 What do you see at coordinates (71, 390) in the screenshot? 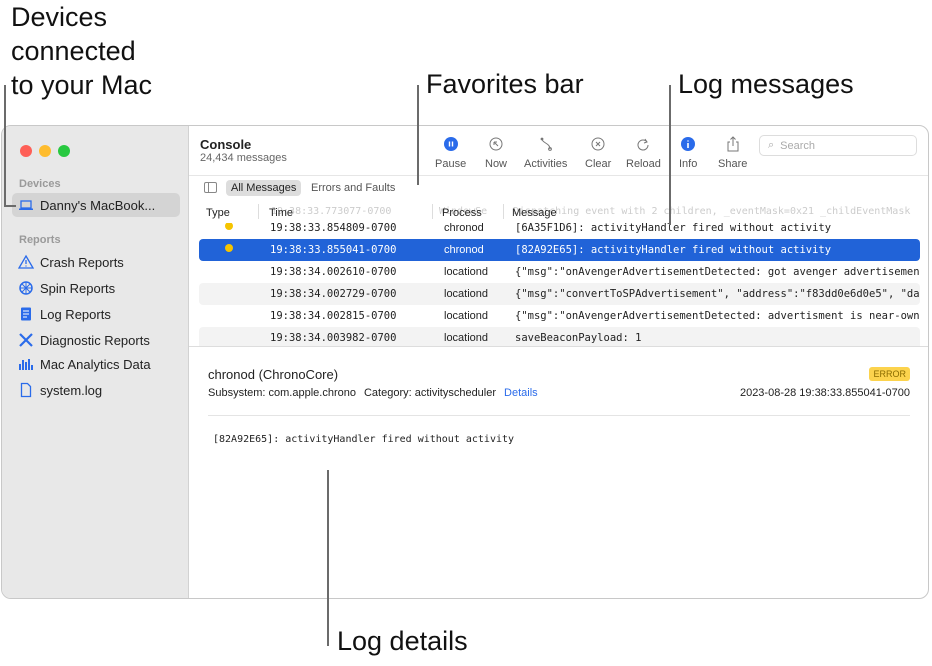
I see `sidebar-item-label: system.log` at bounding box center [71, 390].